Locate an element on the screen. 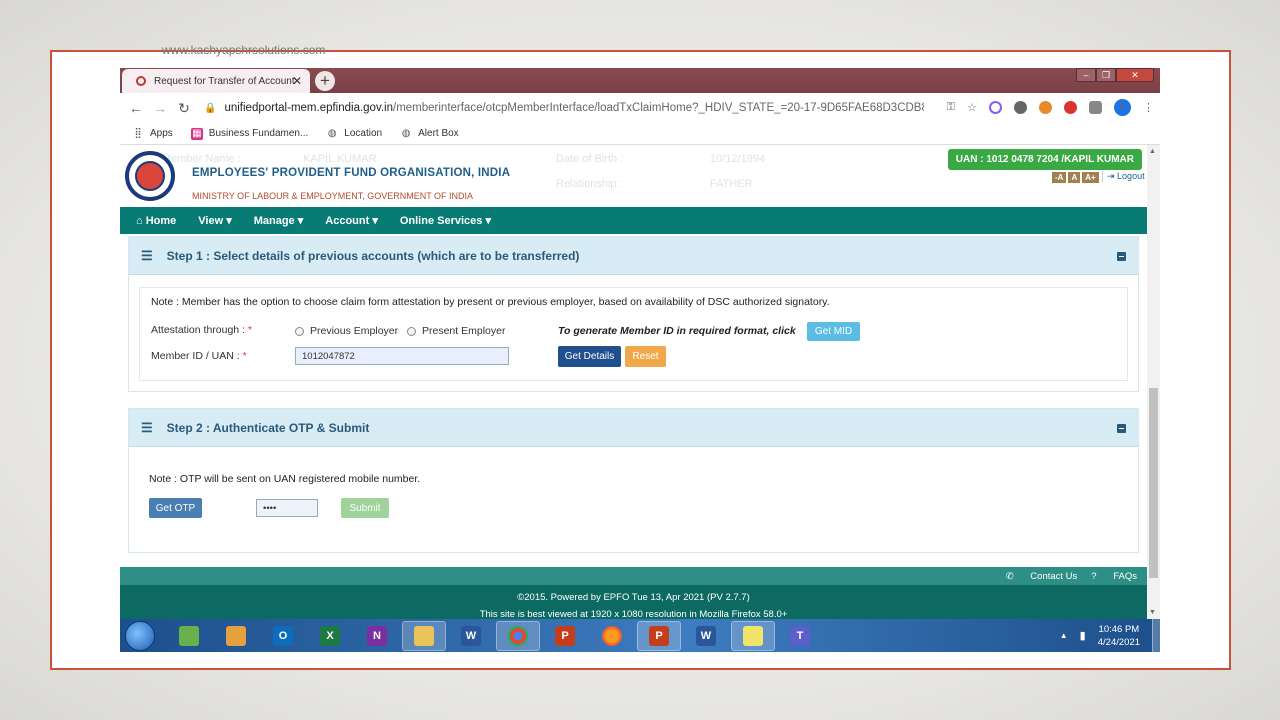  step2-header: ☰ Step 2 : Authenticate OTP & Submit is located at coordinates (633, 428).